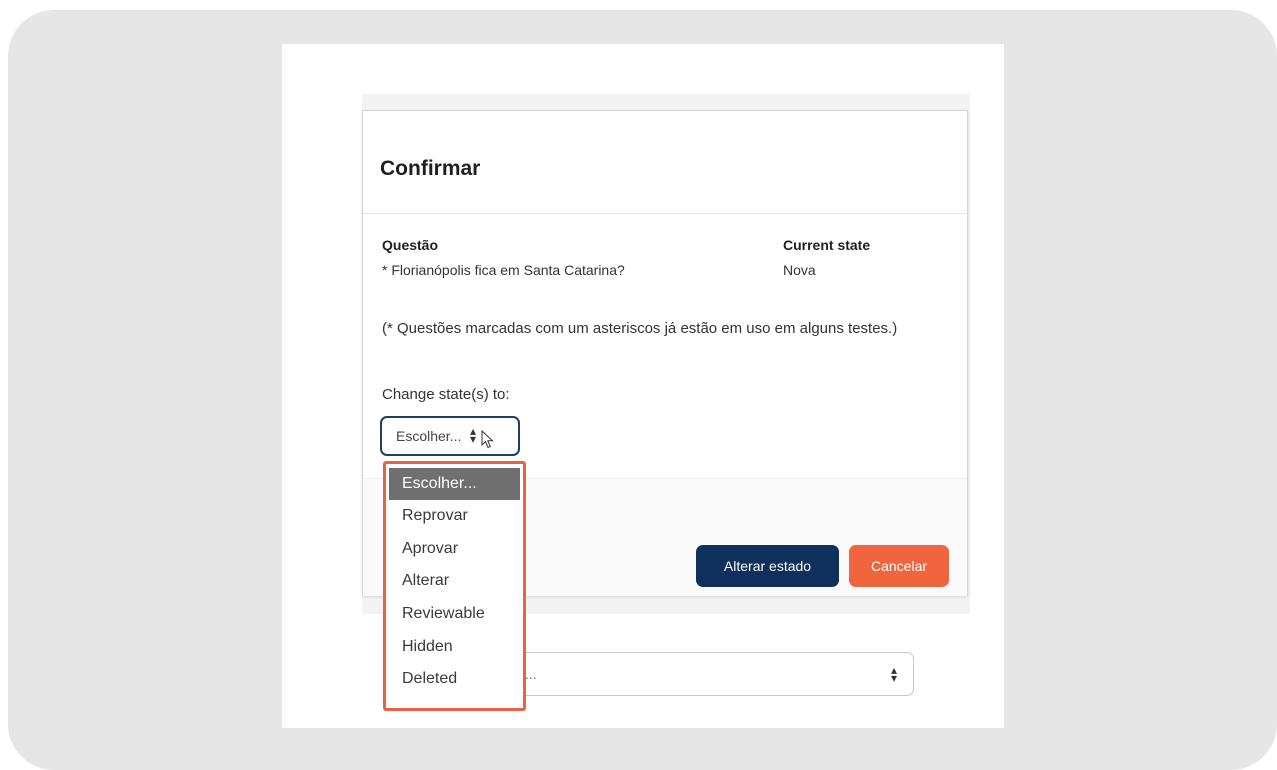 This screenshot has height=770, width=1277. What do you see at coordinates (454, 614) in the screenshot?
I see `dropdown-option-reviewable: Reviewable` at bounding box center [454, 614].